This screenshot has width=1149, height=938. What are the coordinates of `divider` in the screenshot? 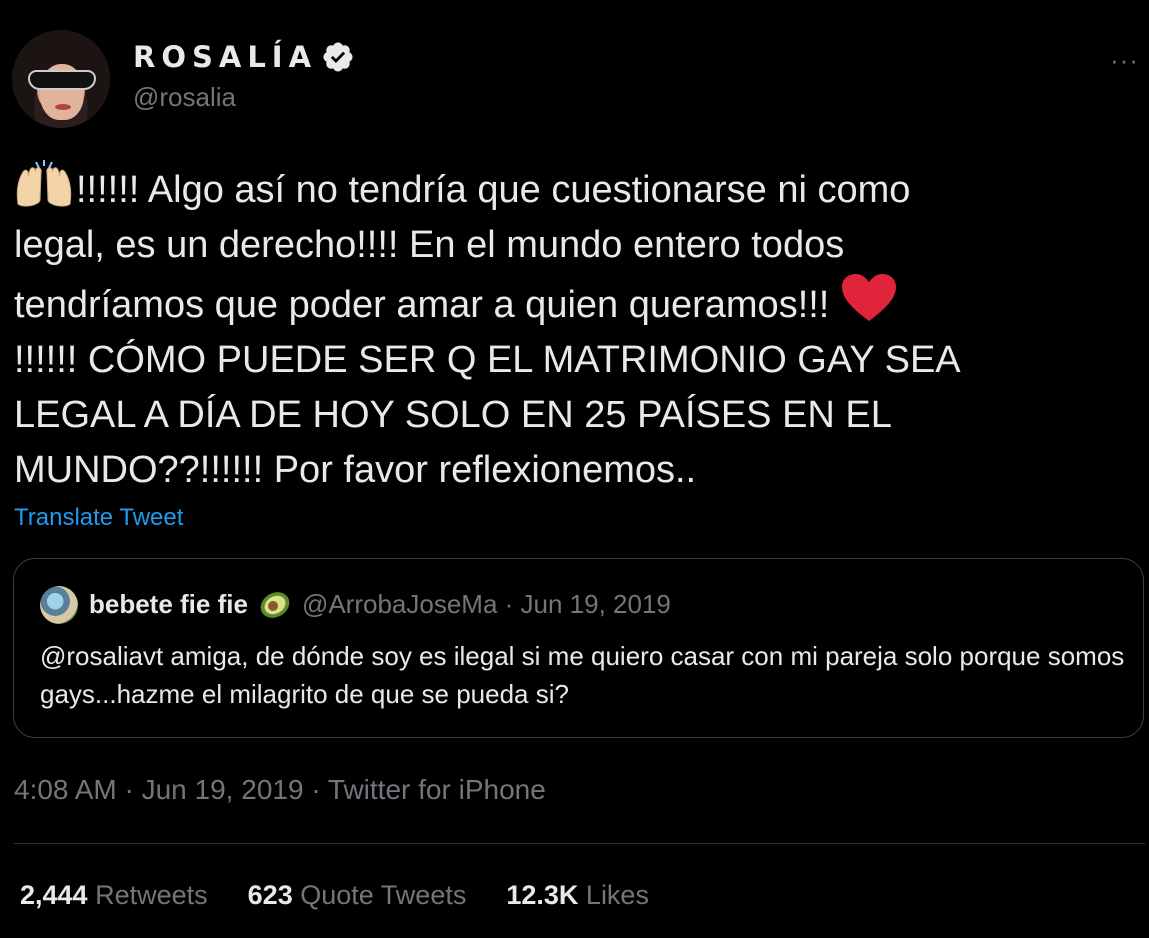 It's located at (579, 843).